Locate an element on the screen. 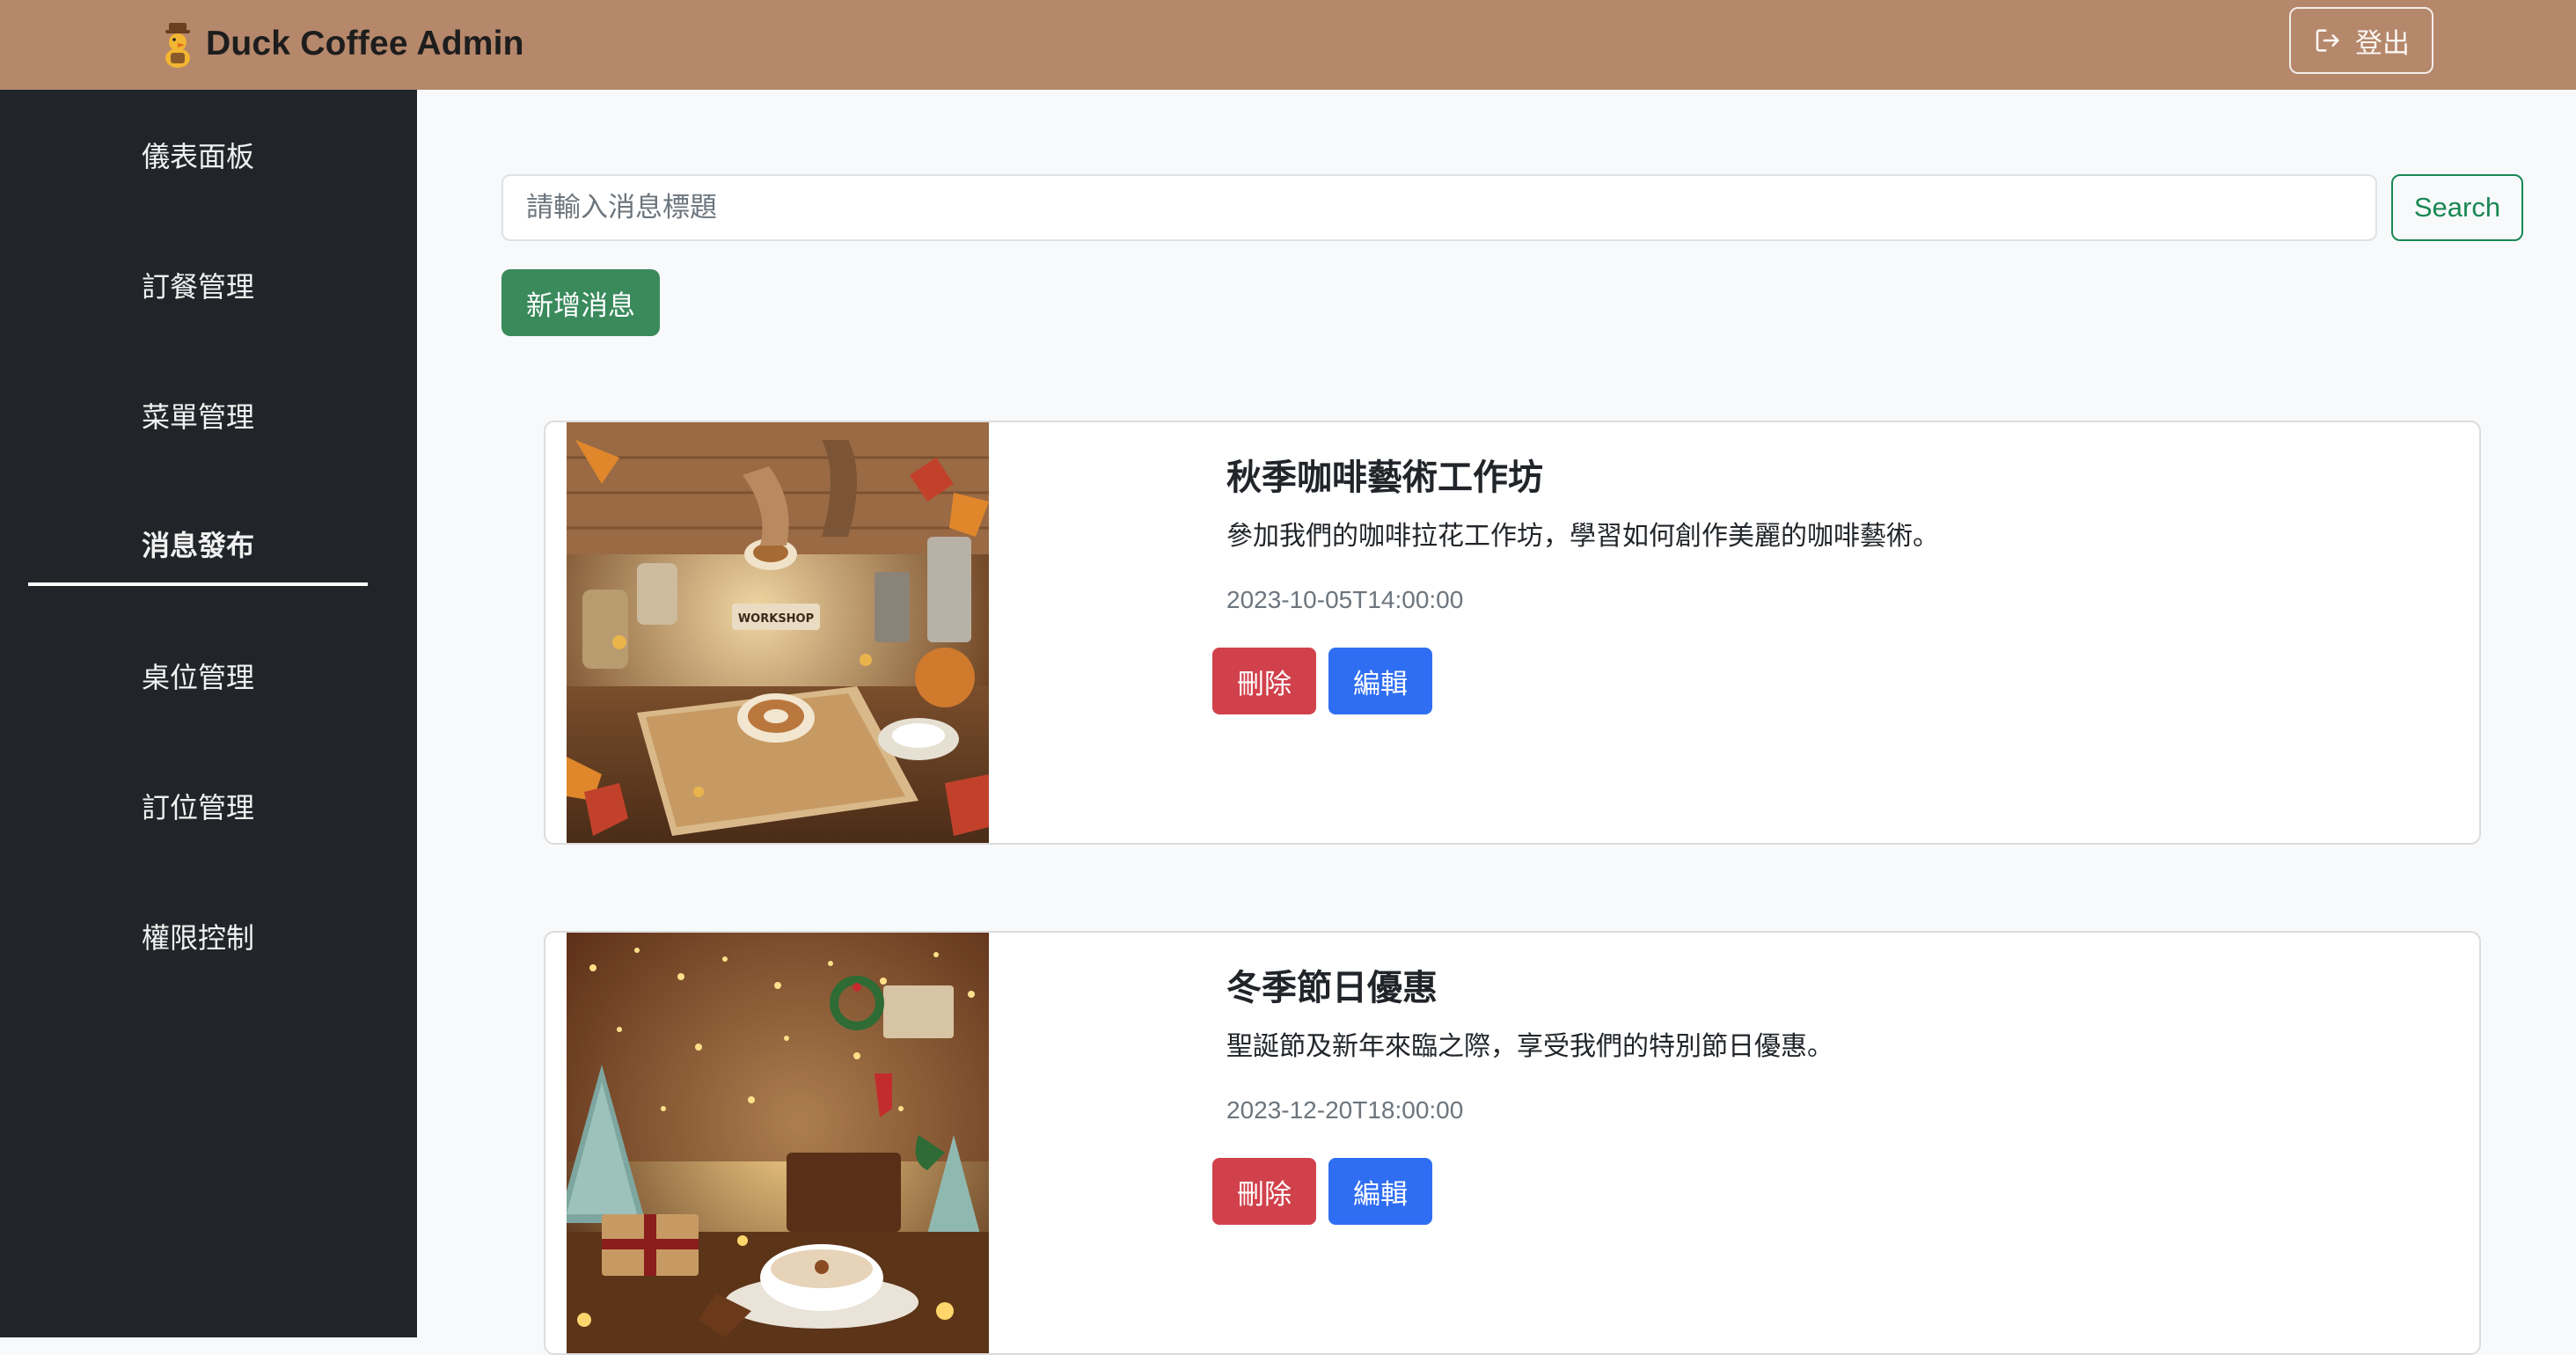  sidebar-item-label: 消息發布 is located at coordinates (197, 545).